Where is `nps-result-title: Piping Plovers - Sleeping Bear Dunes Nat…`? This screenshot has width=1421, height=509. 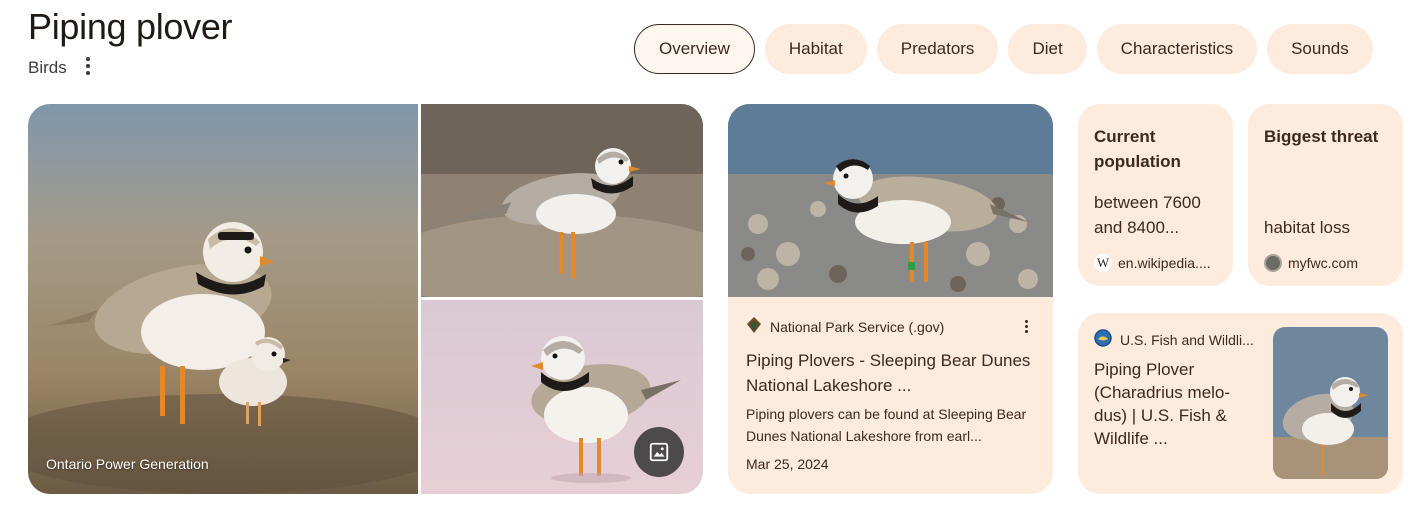
nps-result-title: Piping Plovers - Sleeping Bear Dunes Nat… is located at coordinates (896, 373).